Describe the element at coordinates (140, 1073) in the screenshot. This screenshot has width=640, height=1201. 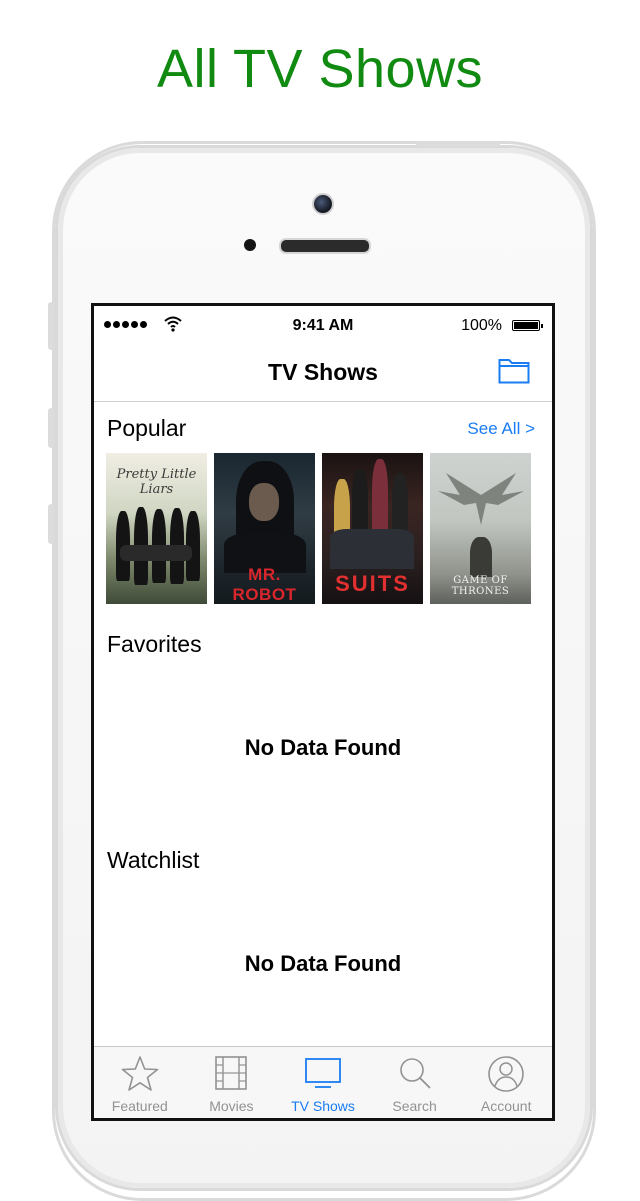
I see `star-icon` at that location.